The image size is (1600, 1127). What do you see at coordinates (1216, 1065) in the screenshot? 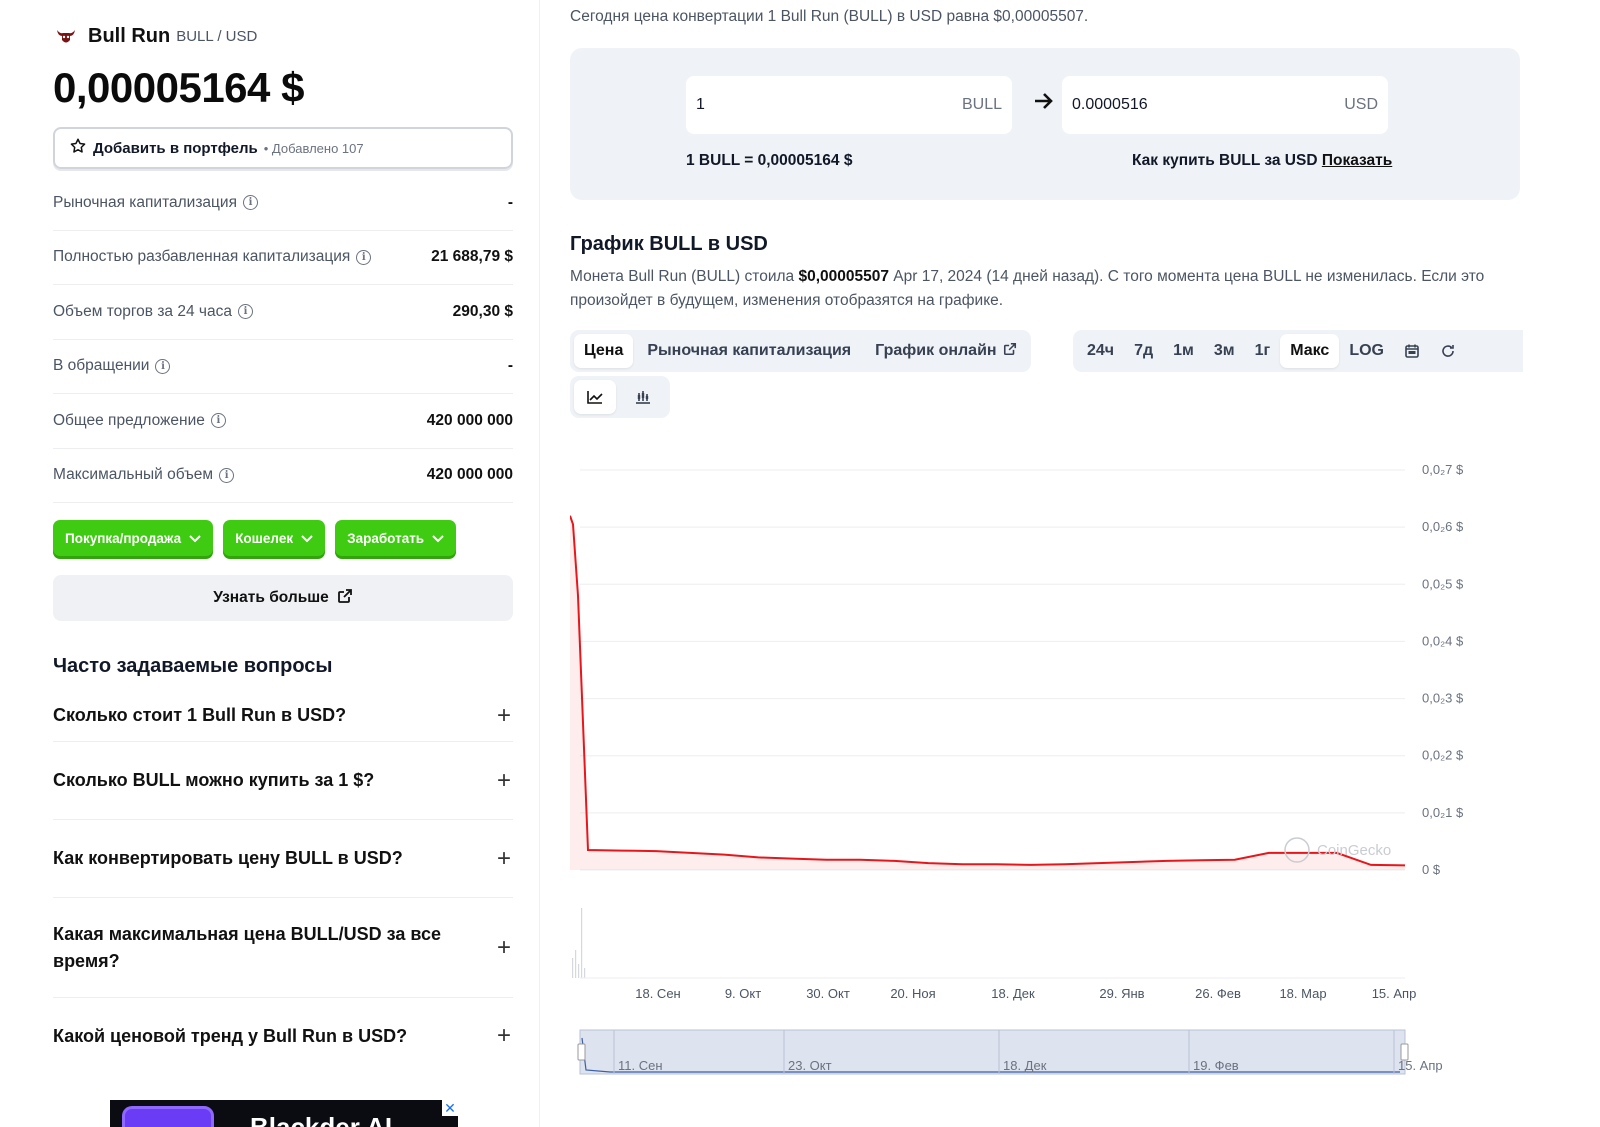
I see `navigator-tick-label: 19. Фев` at bounding box center [1216, 1065].